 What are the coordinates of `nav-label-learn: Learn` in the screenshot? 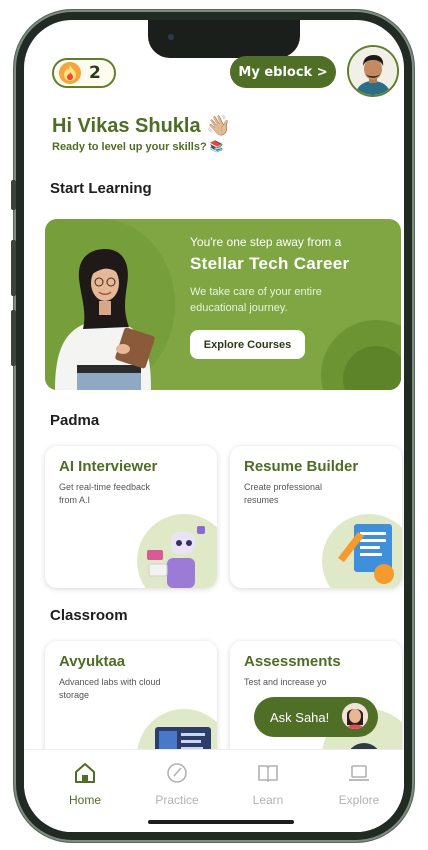 It's located at (268, 800).